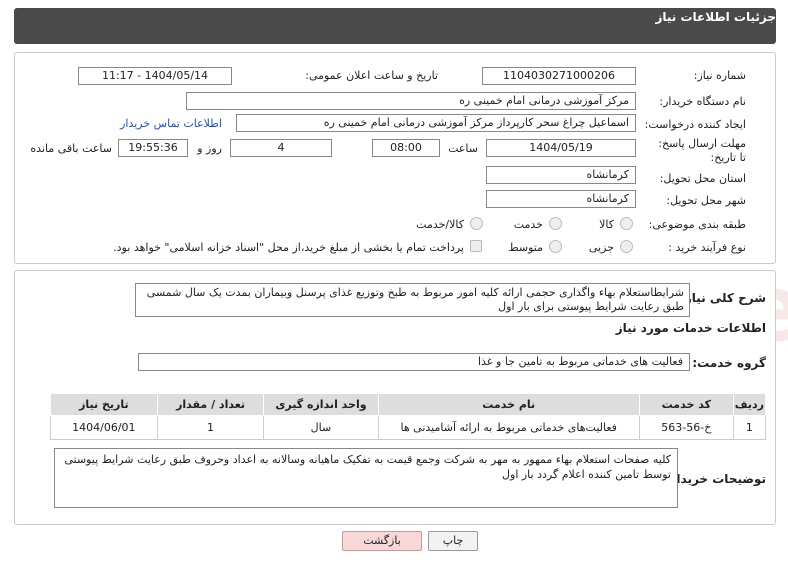 The height and width of the screenshot is (566, 788). Describe the element at coordinates (695, 124) in the screenshot. I see `creator-label: ایجاد کننده درخواست:` at that location.